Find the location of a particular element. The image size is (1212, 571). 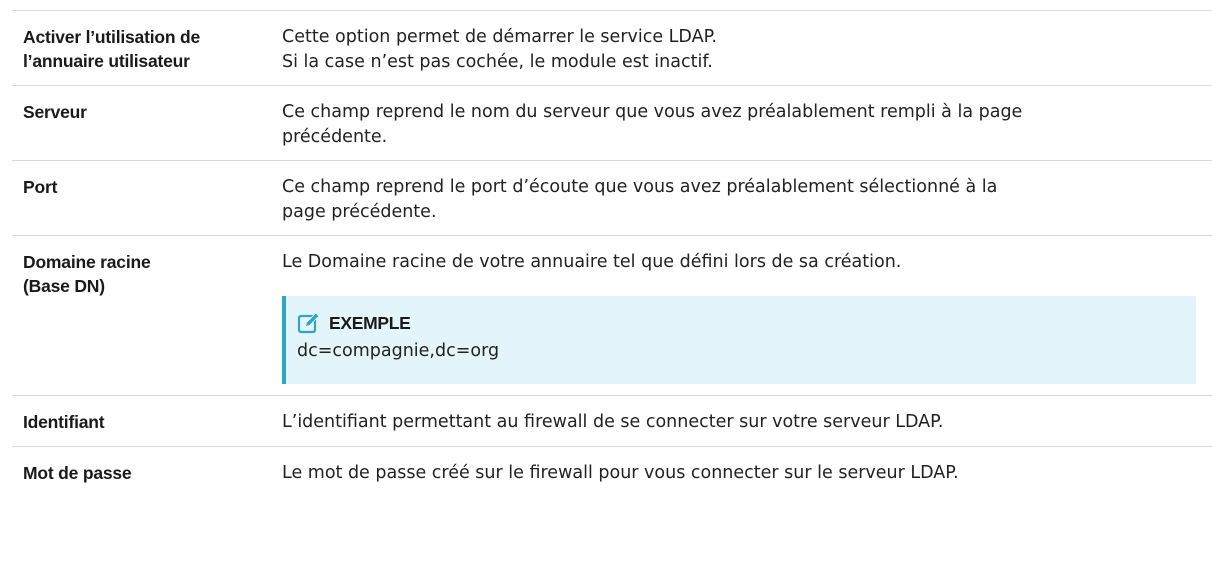

term-line: Activer l’utilisation de is located at coordinates (112, 37).